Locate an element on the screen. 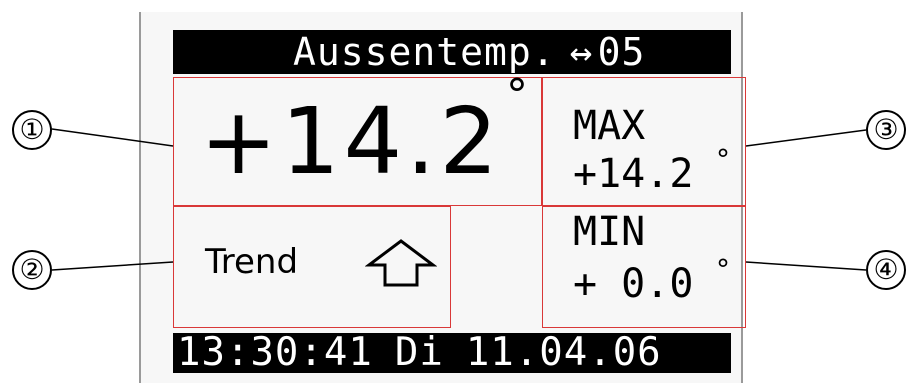  callout-3: ③ is located at coordinates (886, 130).